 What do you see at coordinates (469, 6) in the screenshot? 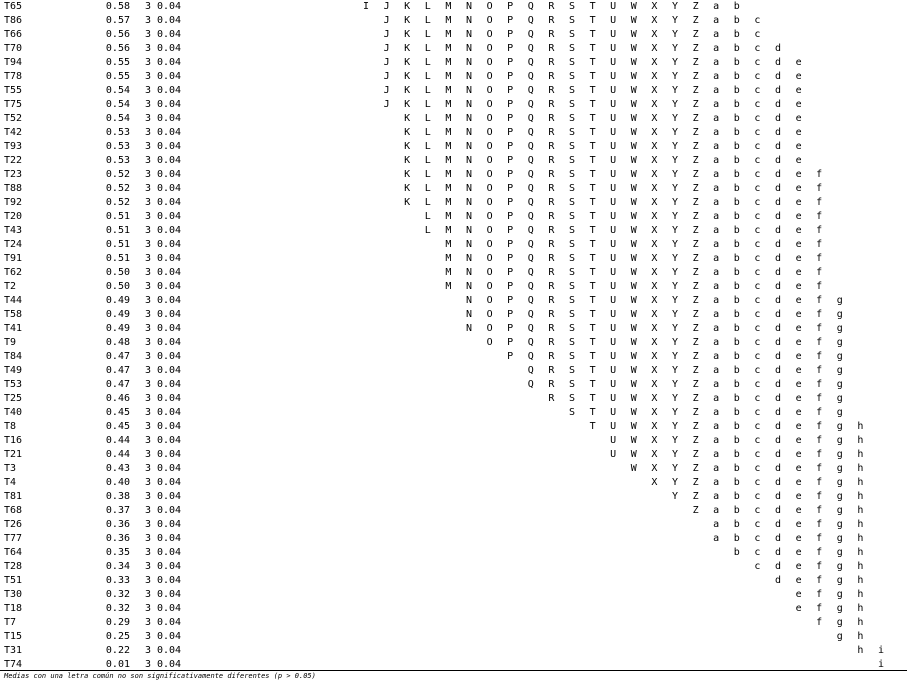
I see `group-letter: N` at bounding box center [469, 6].